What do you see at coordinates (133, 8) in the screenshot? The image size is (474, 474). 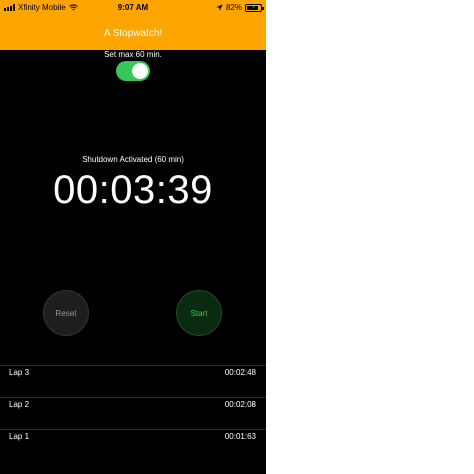 I see `status-bar: Xfinity Mobile 9:07 AM 82% ⚡` at bounding box center [133, 8].